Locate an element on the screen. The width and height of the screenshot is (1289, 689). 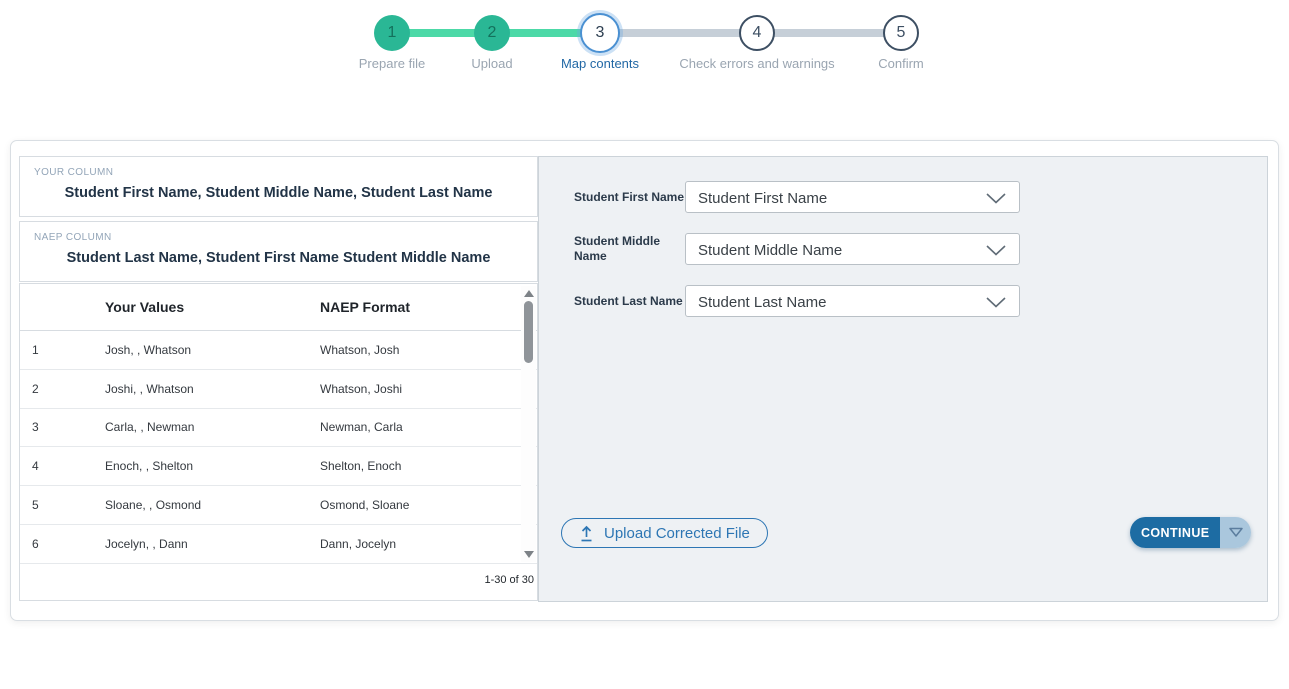
upload-corrected-file-button: Upload Corrected File is located at coordinates (664, 533).